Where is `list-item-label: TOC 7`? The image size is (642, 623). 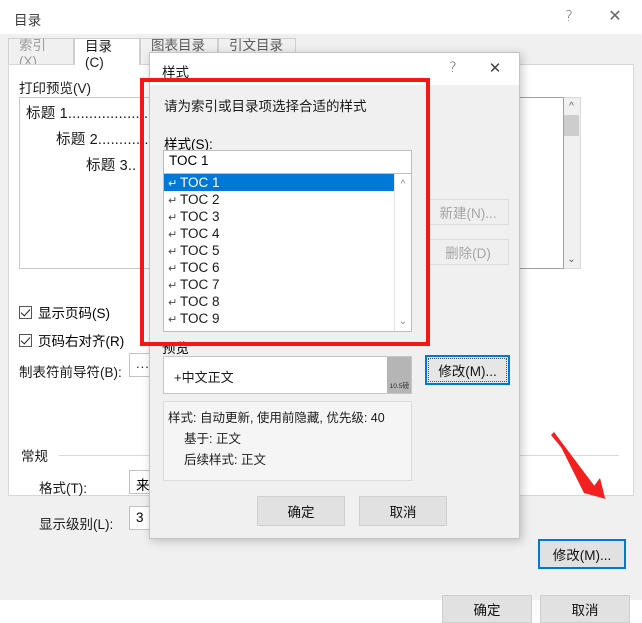
list-item-label: TOC 7 is located at coordinates (200, 284).